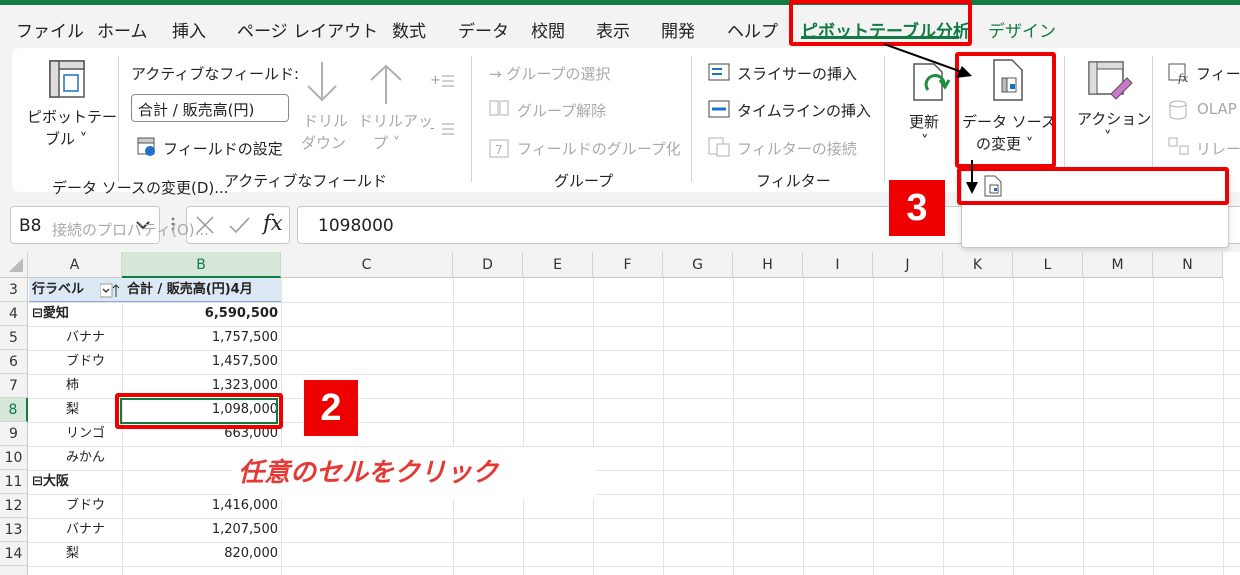  What do you see at coordinates (387, 143) in the screenshot?
I see `drillup-label-2: プ ˅` at bounding box center [387, 143].